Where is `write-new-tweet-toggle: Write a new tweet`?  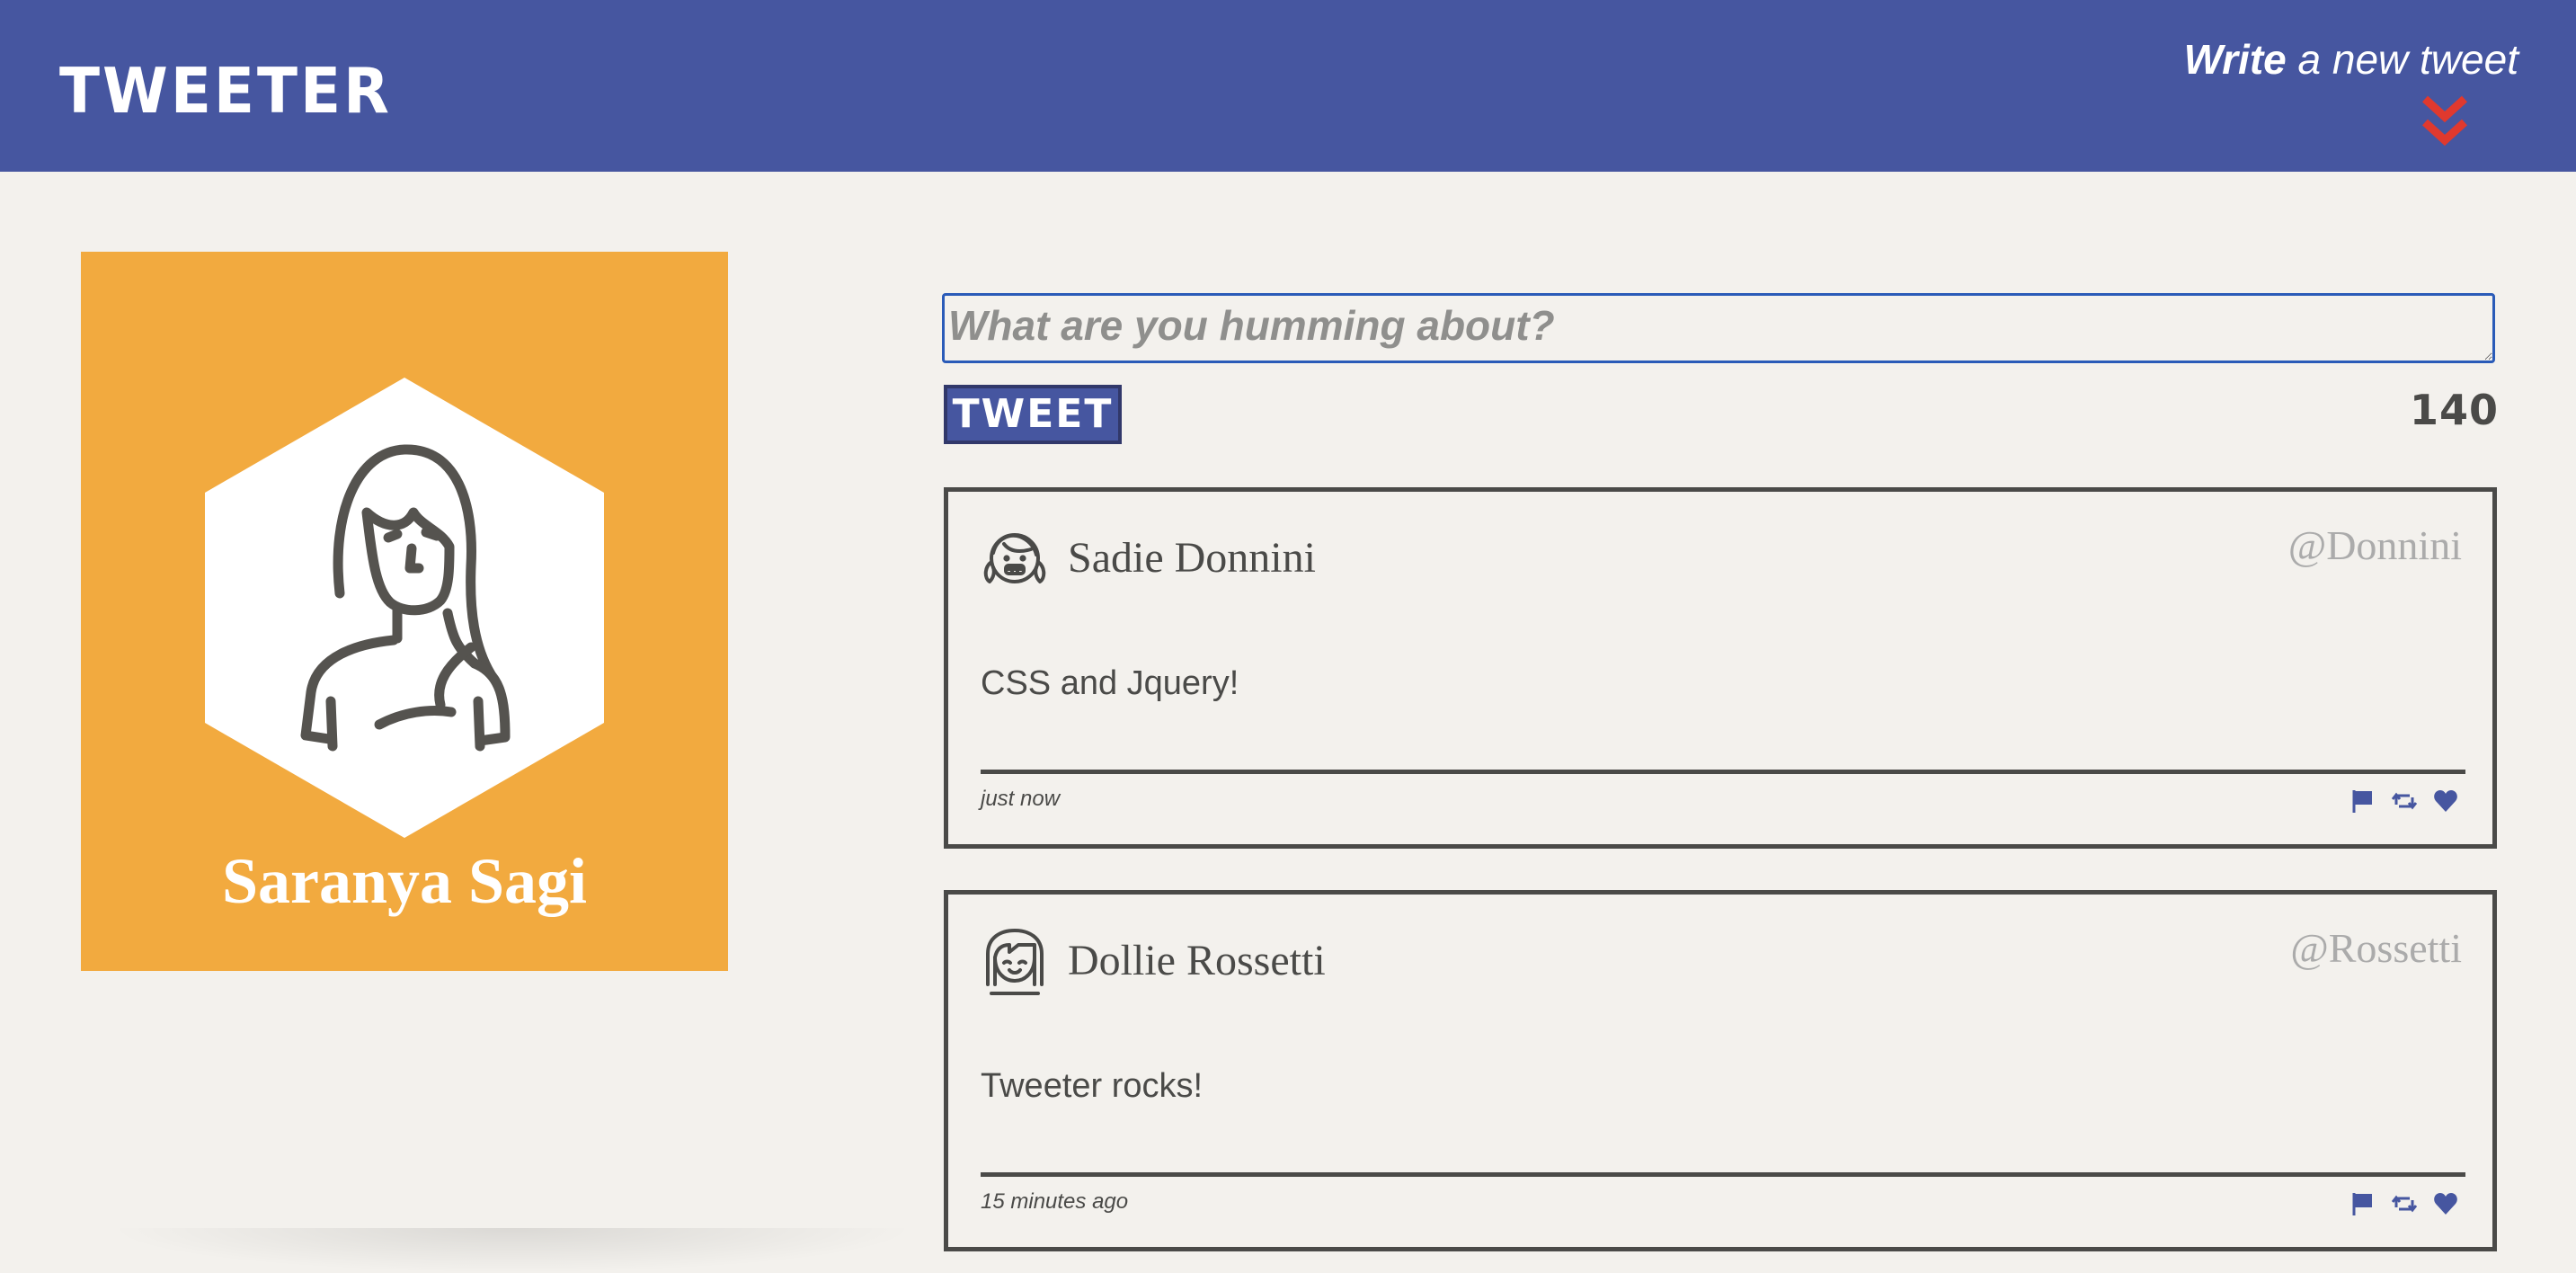
write-new-tweet-toggle: Write a new tweet is located at coordinates (2320, 95).